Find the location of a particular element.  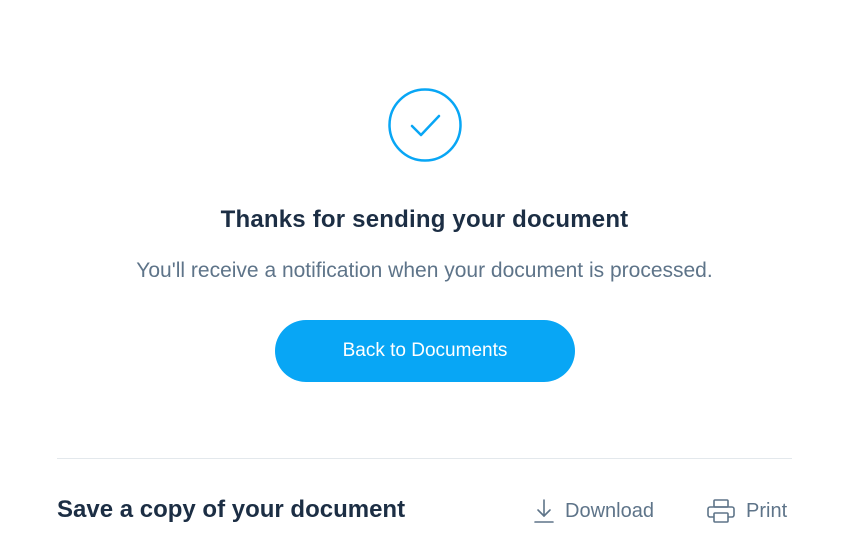

check-circle-icon is located at coordinates (425, 125).